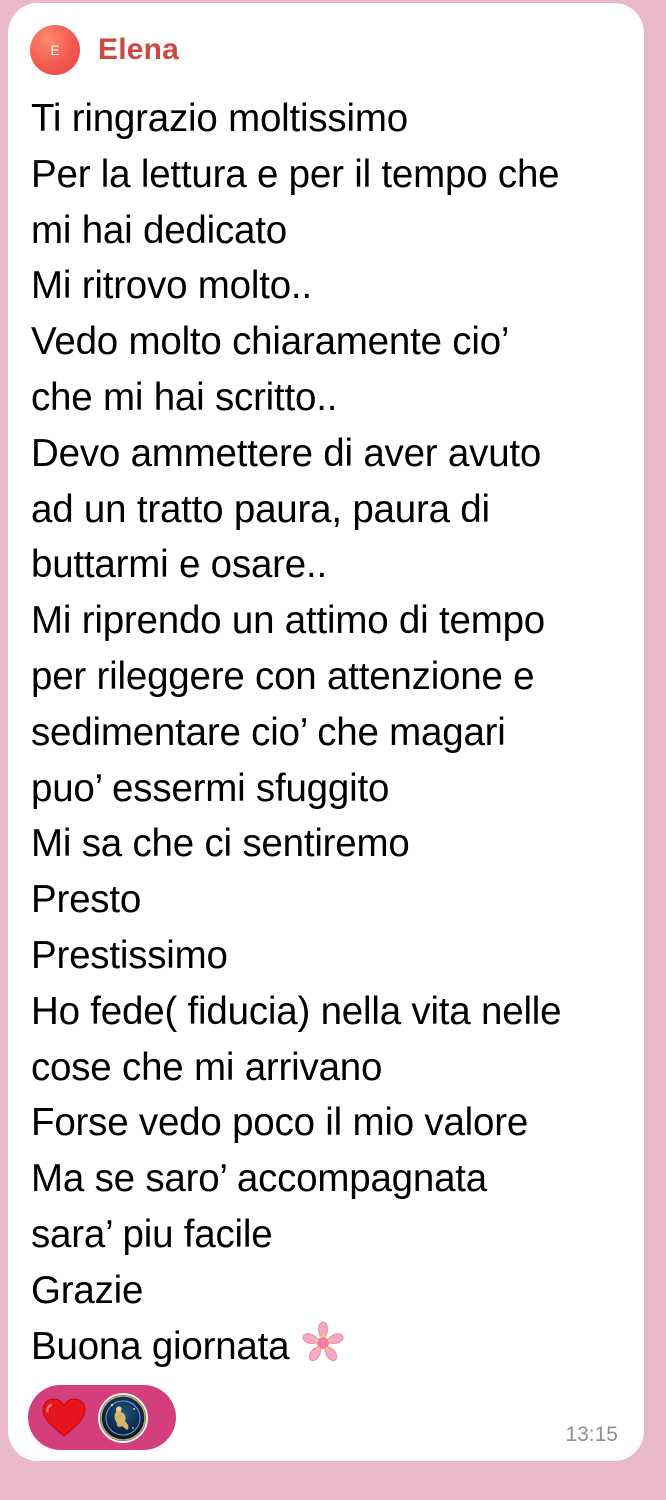  Describe the element at coordinates (280, 1123) in the screenshot. I see `message-line: Forse vedo poco il mio valore` at that location.